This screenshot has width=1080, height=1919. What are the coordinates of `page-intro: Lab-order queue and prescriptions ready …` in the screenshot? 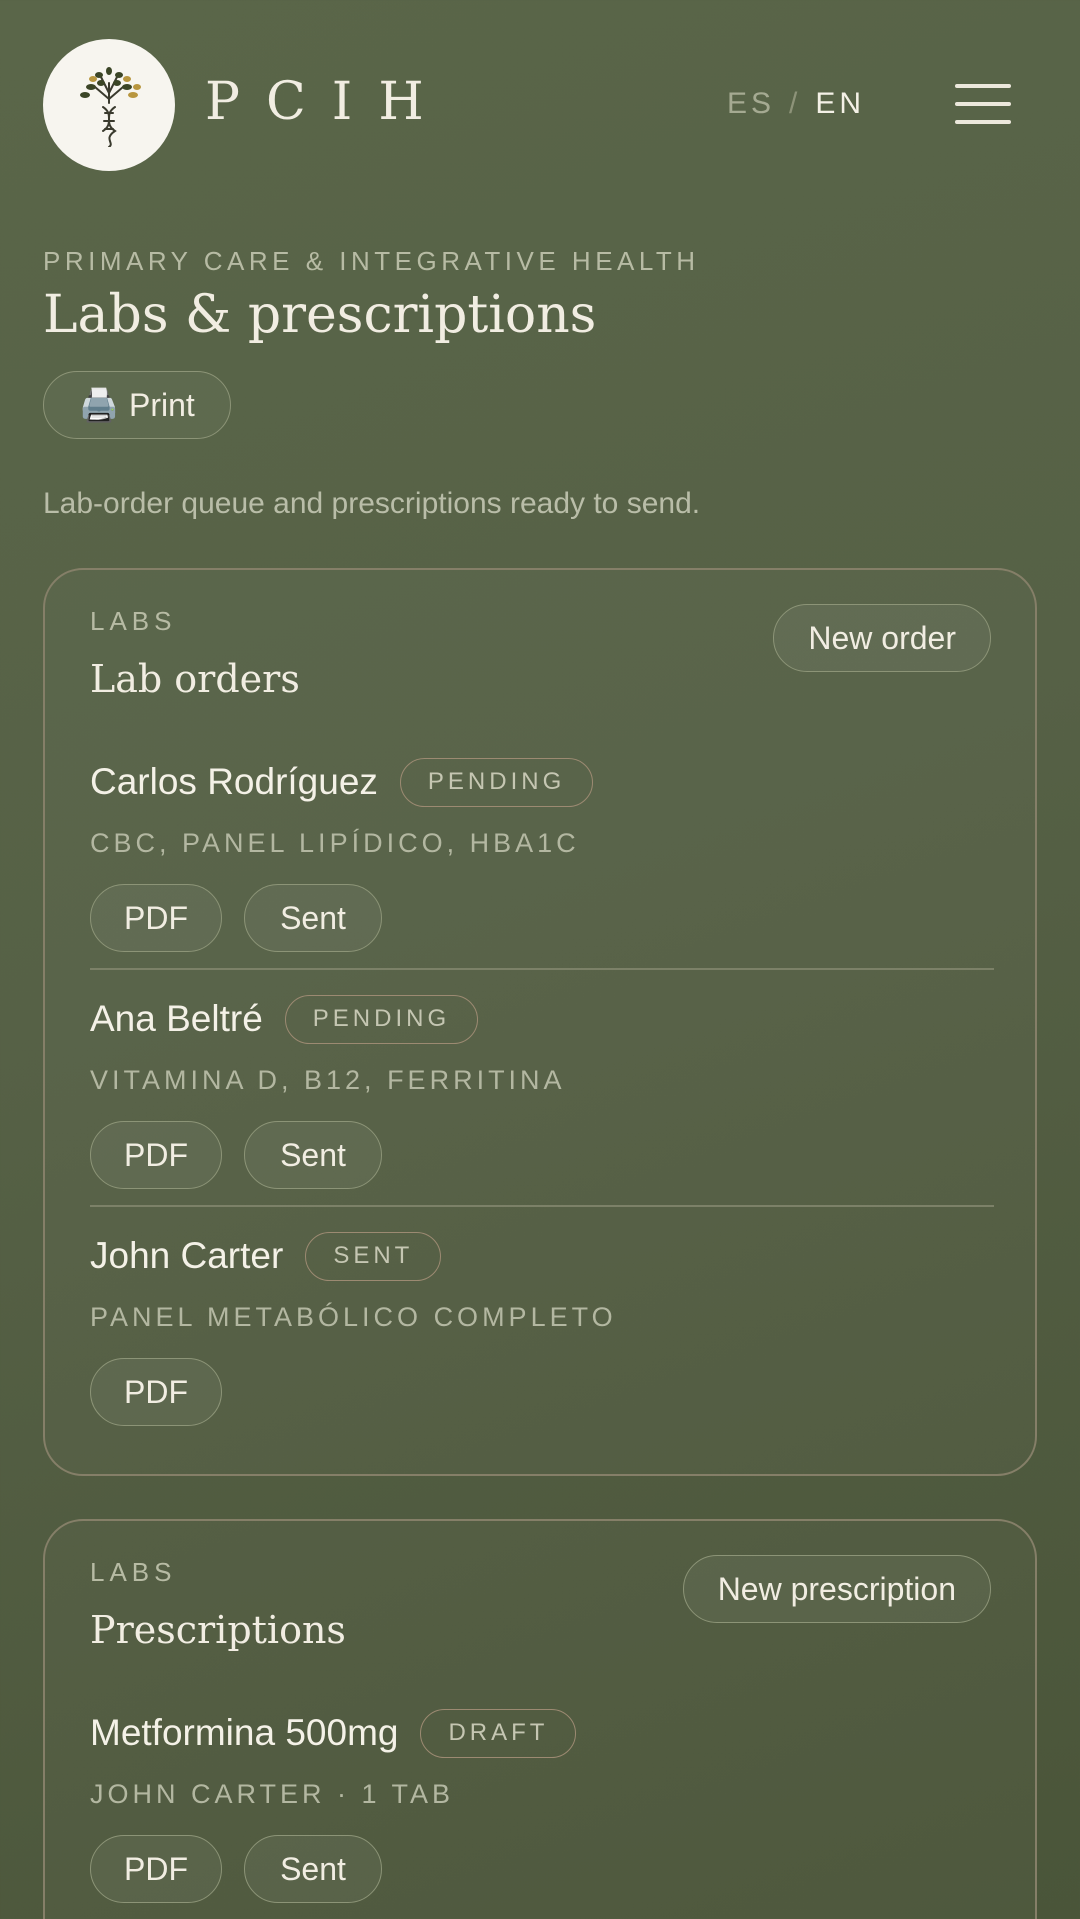 It's located at (372, 503).